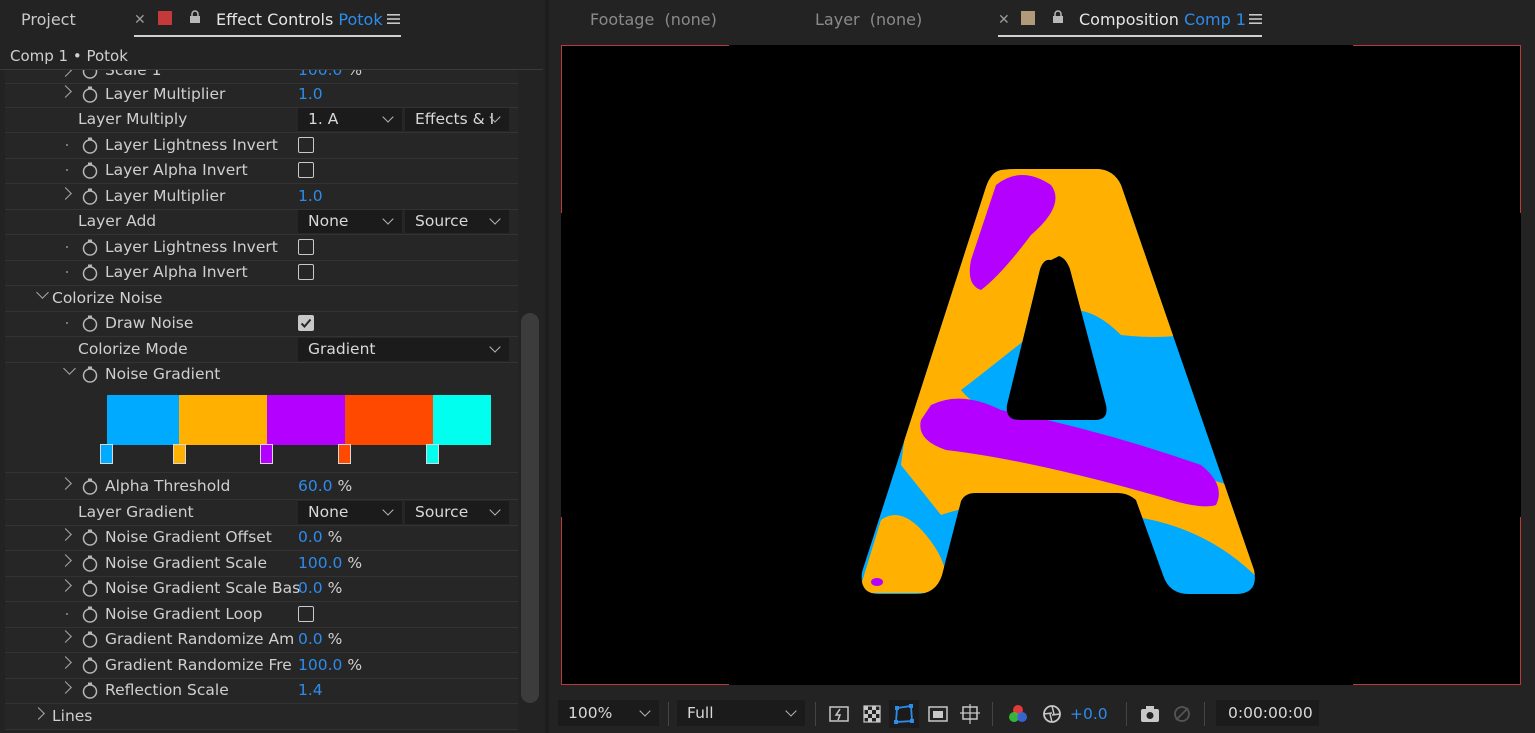  What do you see at coordinates (299, 420) in the screenshot?
I see `gradient-preview` at bounding box center [299, 420].